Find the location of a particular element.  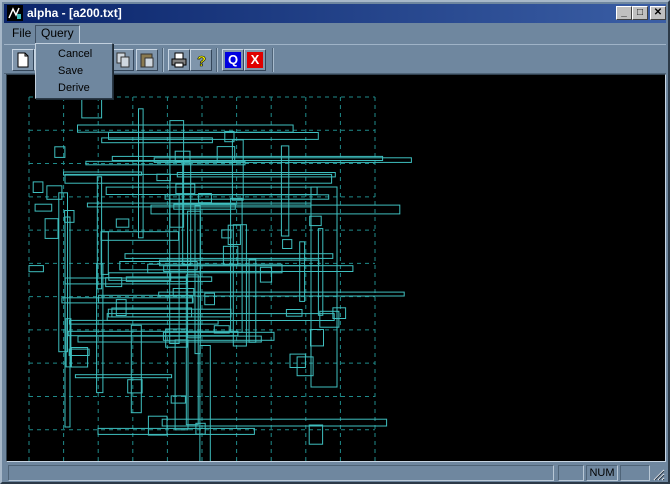

query-dropdown-menu: Cancel Save Derive is located at coordinates (74, 71).